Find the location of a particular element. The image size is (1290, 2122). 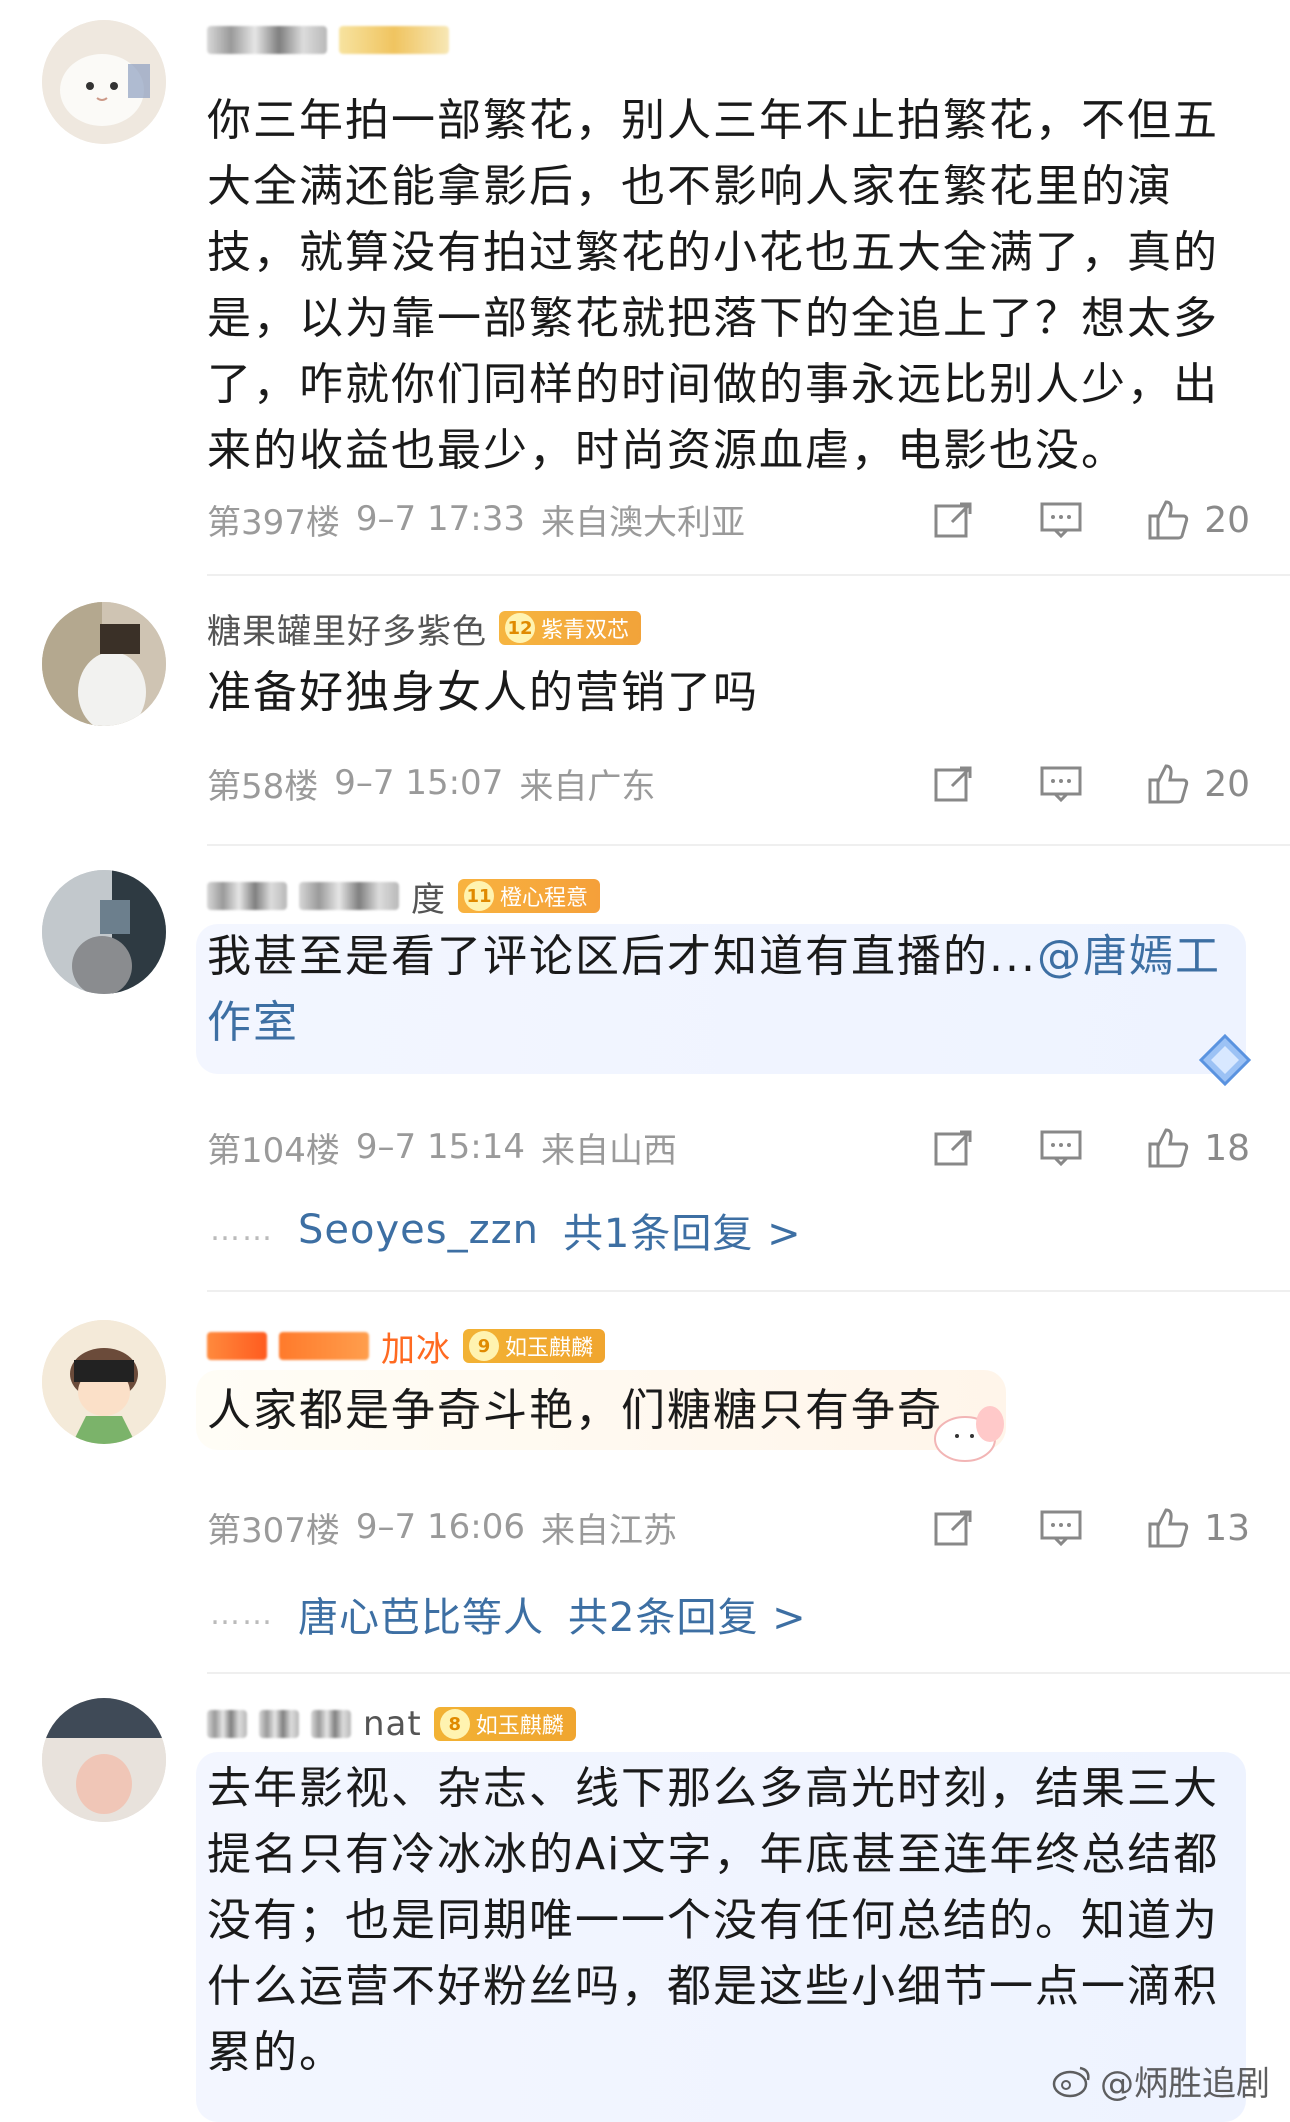

comment-time: 9–7 16:06 is located at coordinates (440, 1527).